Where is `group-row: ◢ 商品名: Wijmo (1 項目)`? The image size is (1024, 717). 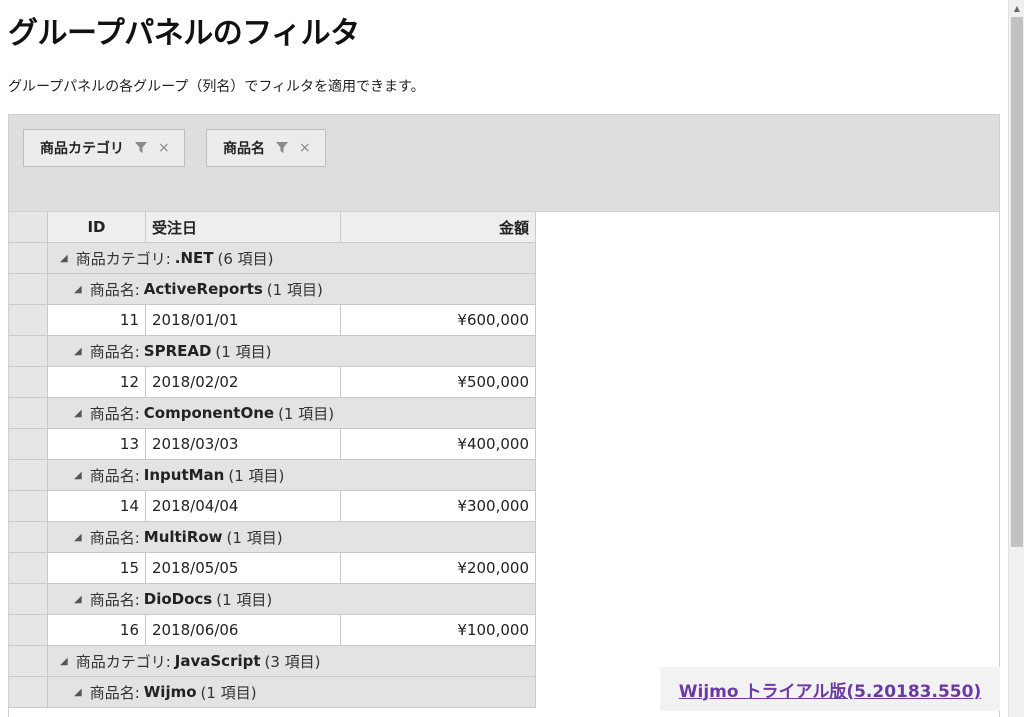
group-row: ◢ 商品名: Wijmo (1 項目) is located at coordinates (272, 692).